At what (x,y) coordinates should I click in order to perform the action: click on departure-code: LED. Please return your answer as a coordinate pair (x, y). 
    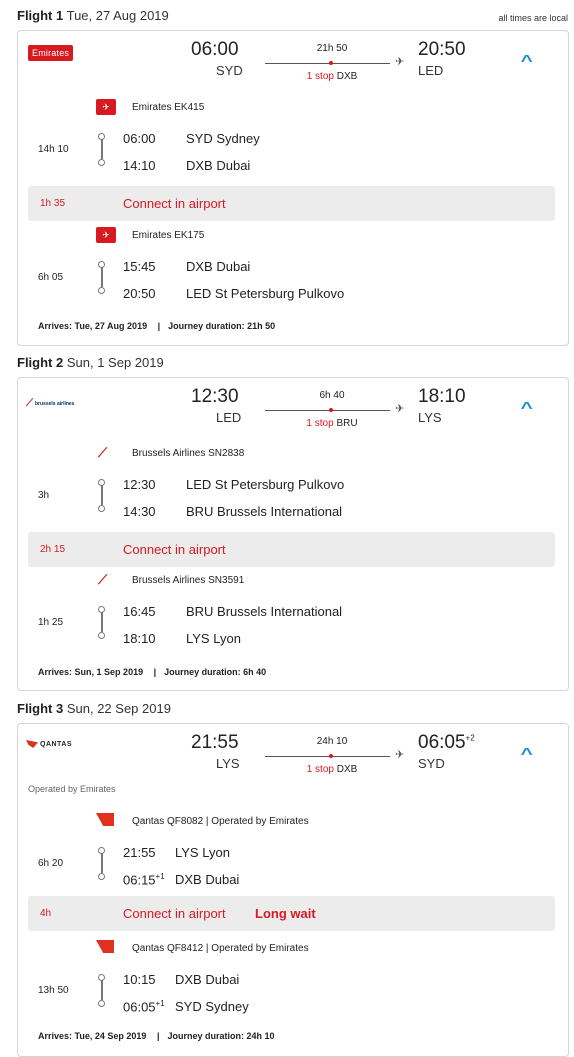
    Looking at the image, I should click on (229, 417).